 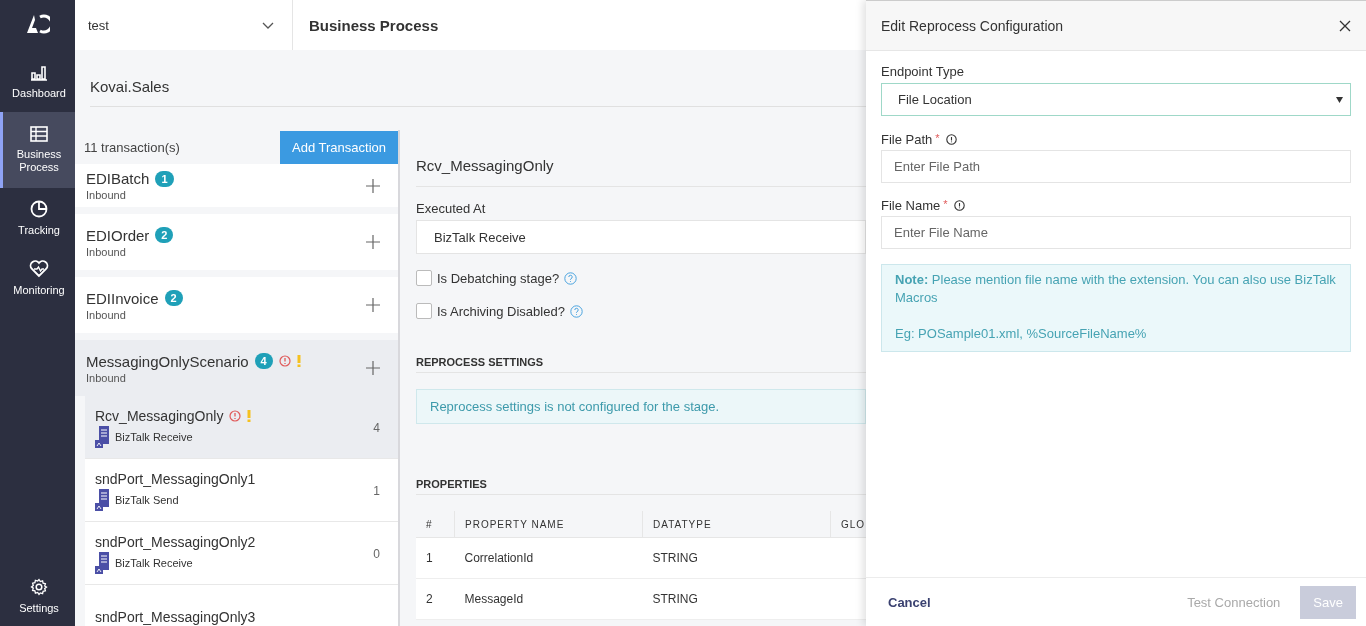 What do you see at coordinates (175, 479) in the screenshot?
I see `stage-name: sndPort_MessagingOnly1` at bounding box center [175, 479].